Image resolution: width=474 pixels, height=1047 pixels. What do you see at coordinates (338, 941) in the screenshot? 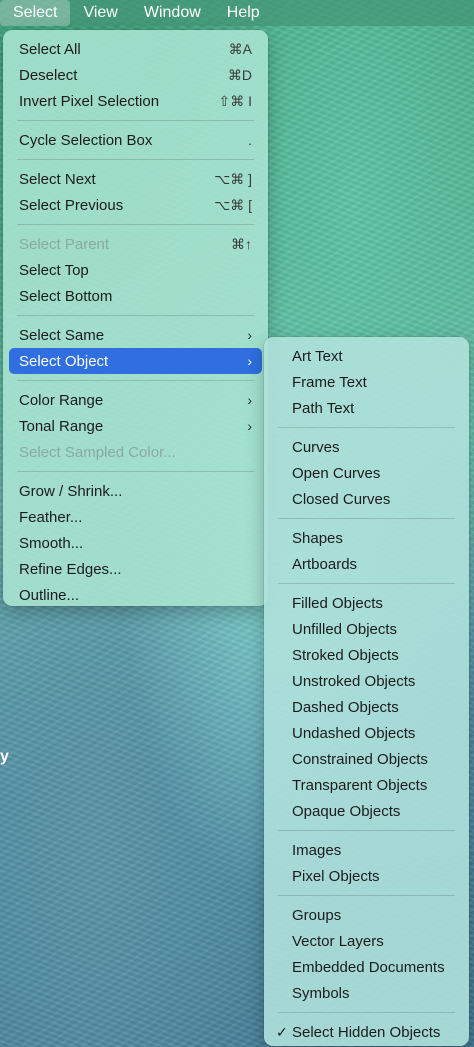
I see `menu-item-label: Vector Layers` at bounding box center [338, 941].